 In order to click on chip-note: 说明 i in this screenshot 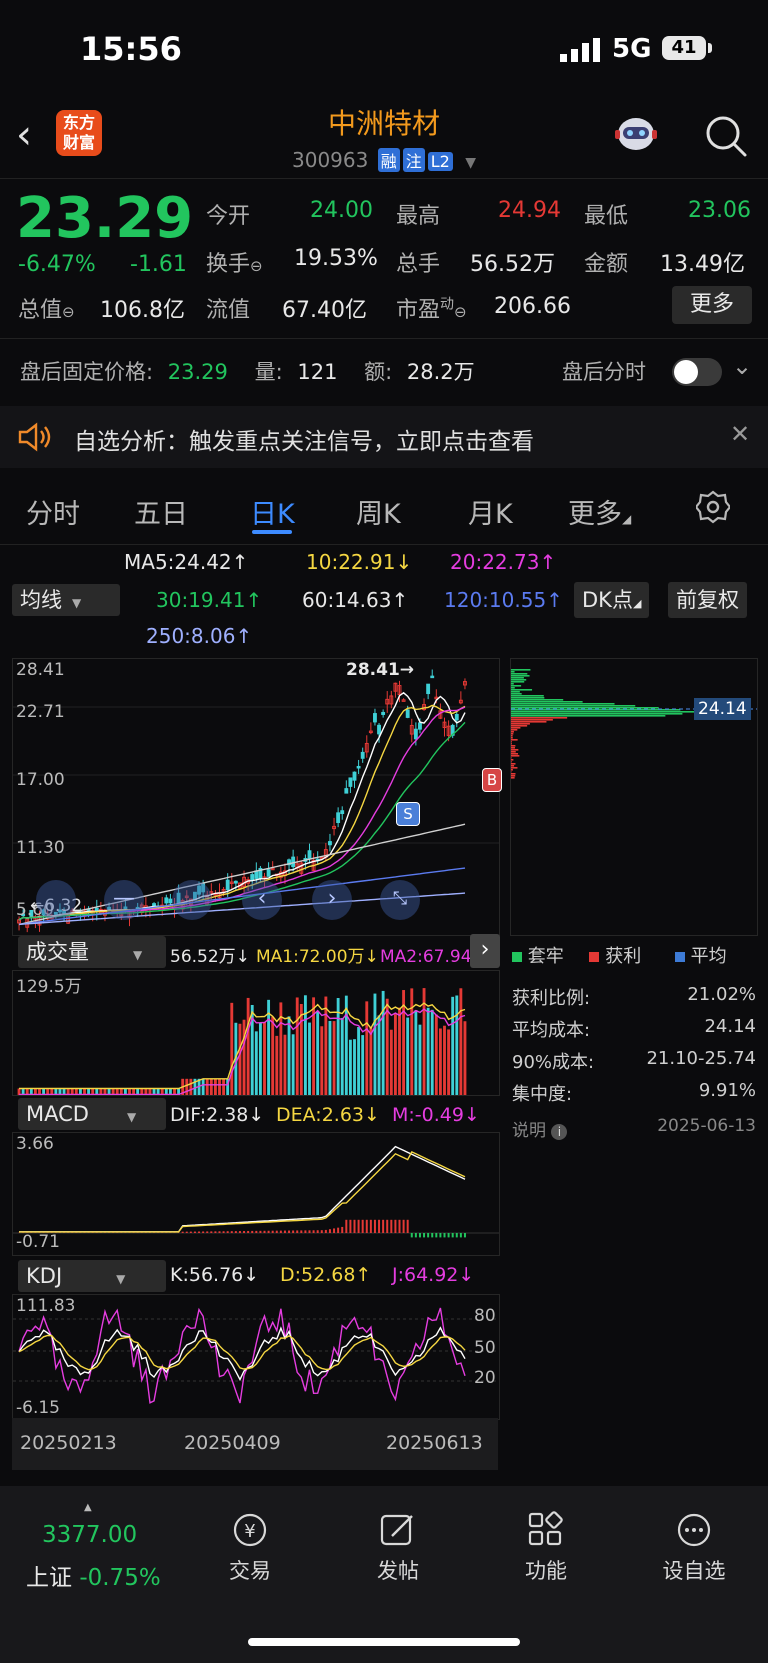, I will do `click(540, 1128)`.